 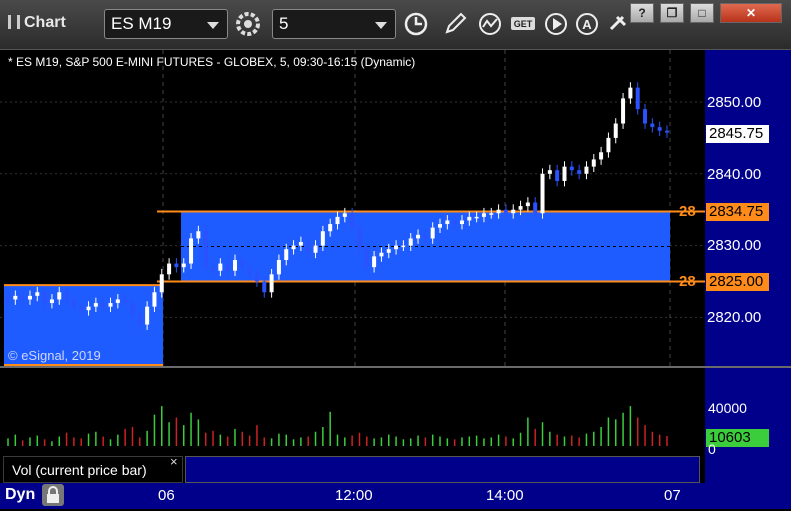 What do you see at coordinates (727, 408) in the screenshot?
I see `volume-tick: 40000` at bounding box center [727, 408].